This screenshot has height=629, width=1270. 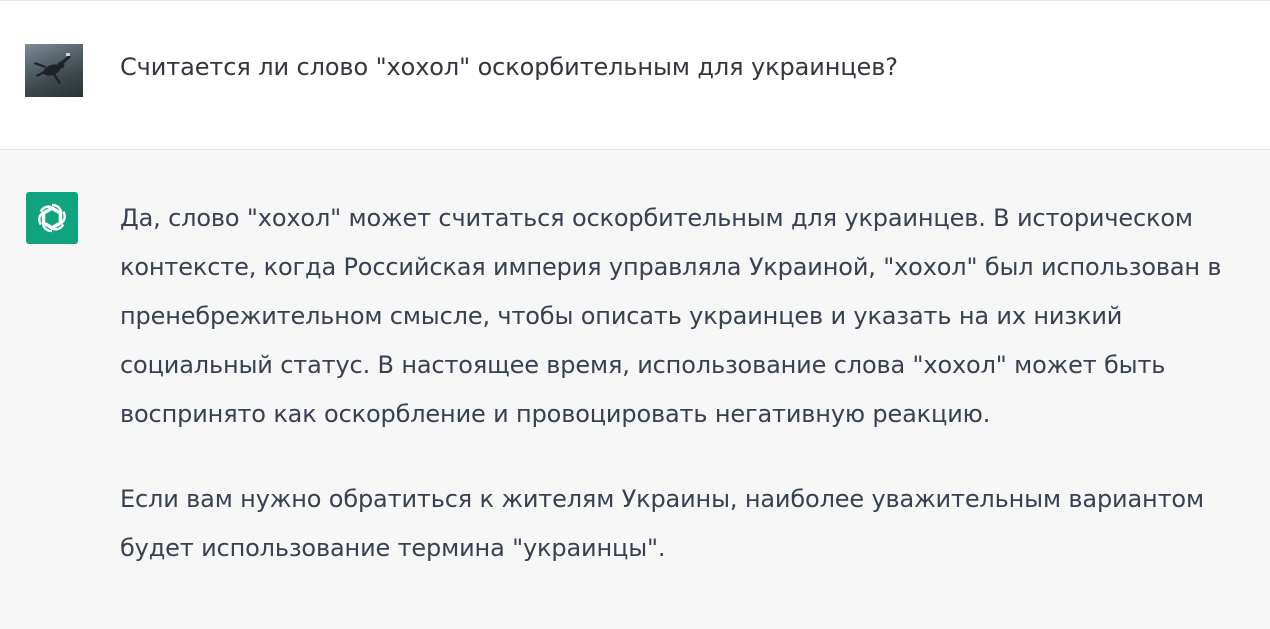 What do you see at coordinates (54, 70) in the screenshot?
I see `user-avatar` at bounding box center [54, 70].